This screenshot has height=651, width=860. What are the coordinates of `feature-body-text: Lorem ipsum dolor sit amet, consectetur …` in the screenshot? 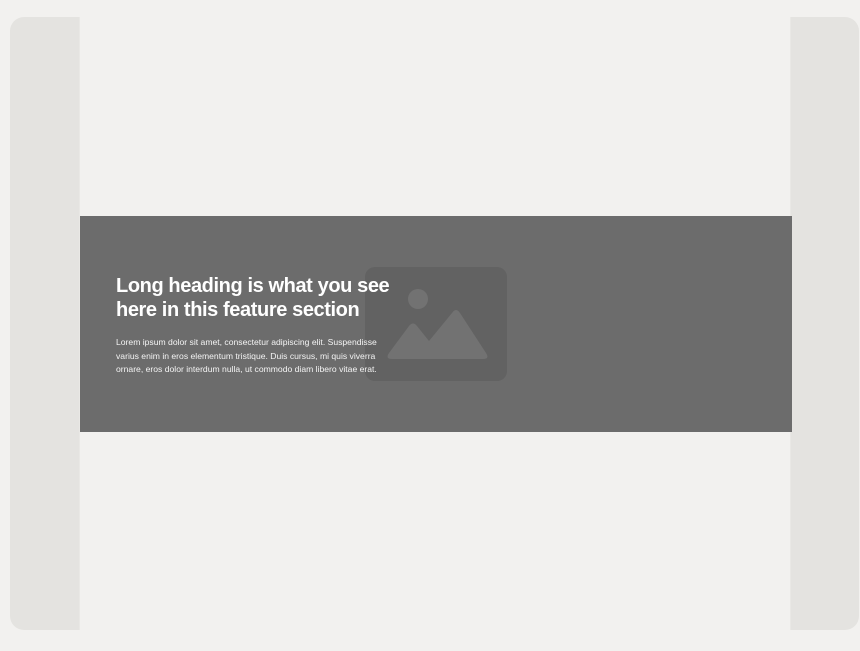 It's located at (246, 355).